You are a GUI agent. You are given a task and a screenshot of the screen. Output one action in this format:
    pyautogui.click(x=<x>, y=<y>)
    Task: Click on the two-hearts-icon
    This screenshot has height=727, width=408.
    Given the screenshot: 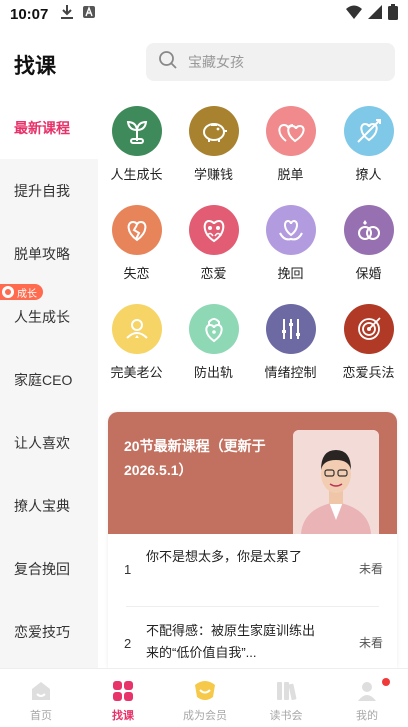 What is the action you would take?
    pyautogui.click(x=290, y=131)
    